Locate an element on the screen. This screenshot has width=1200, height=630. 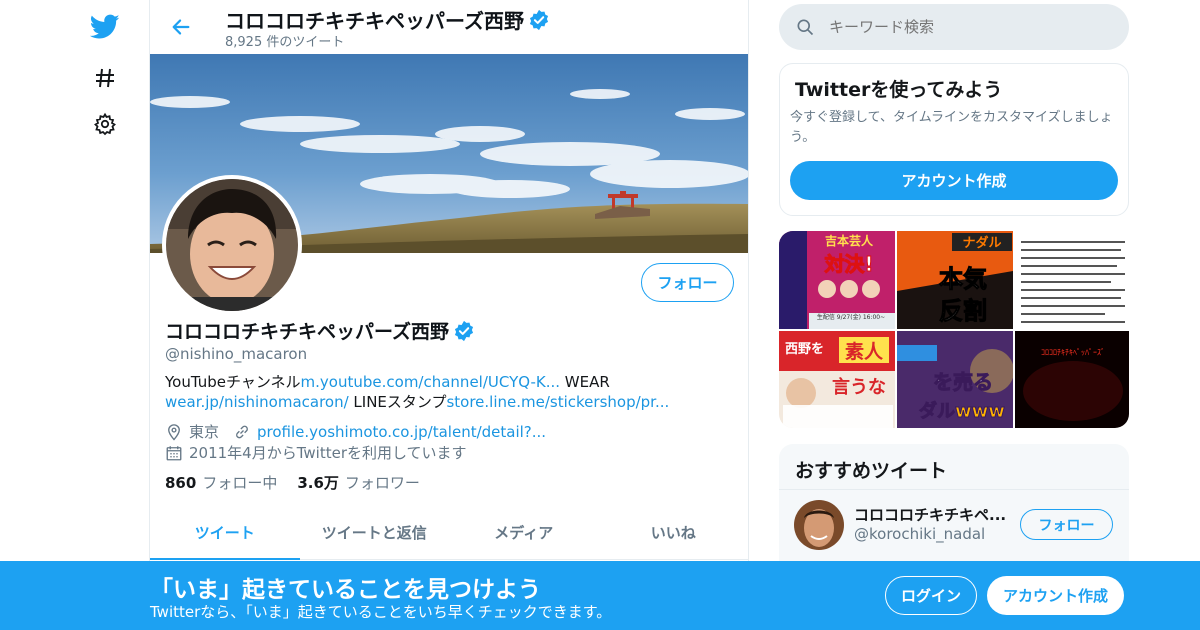
suggested-account-handle: @korochiki_nadal is located at coordinates (920, 534).